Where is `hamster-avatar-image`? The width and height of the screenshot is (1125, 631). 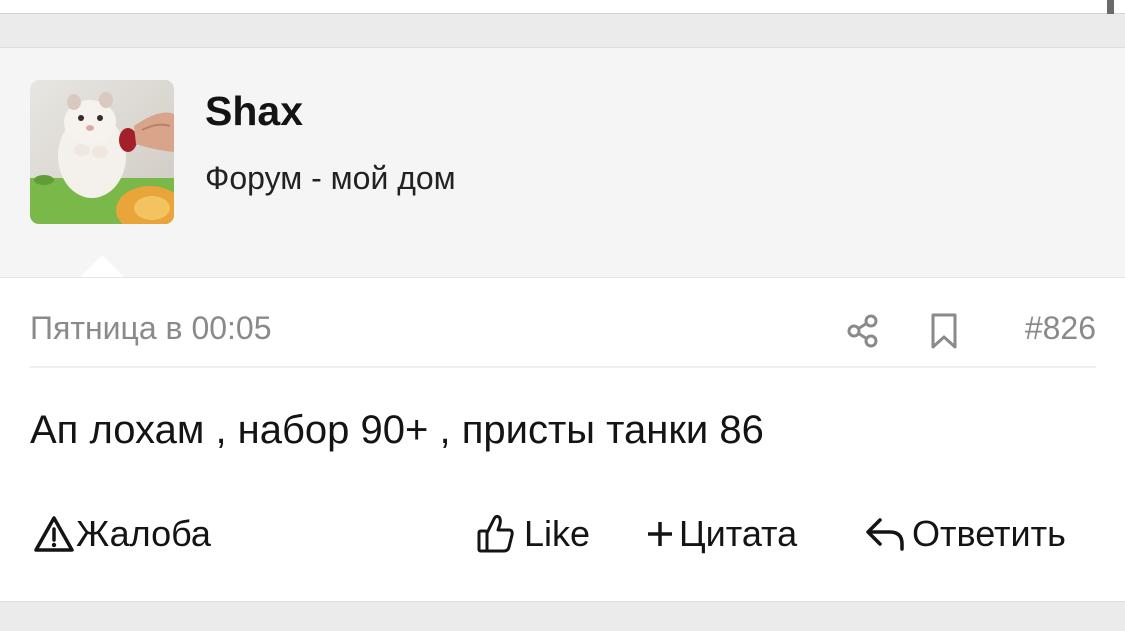
hamster-avatar-image is located at coordinates (102, 152).